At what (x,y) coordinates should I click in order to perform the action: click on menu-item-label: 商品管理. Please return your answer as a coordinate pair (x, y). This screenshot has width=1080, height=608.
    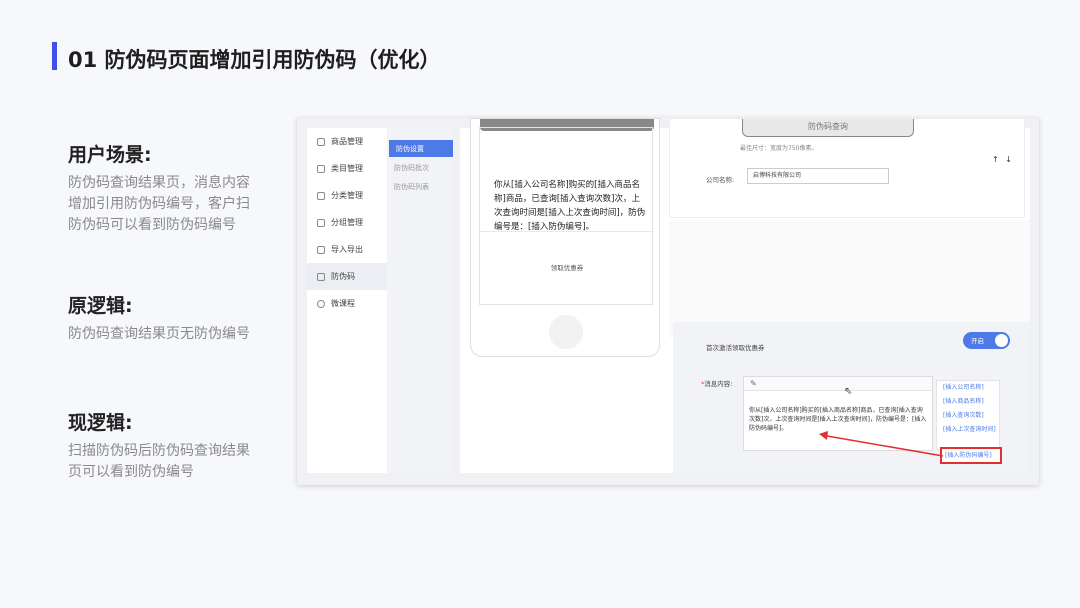
    Looking at the image, I should click on (347, 141).